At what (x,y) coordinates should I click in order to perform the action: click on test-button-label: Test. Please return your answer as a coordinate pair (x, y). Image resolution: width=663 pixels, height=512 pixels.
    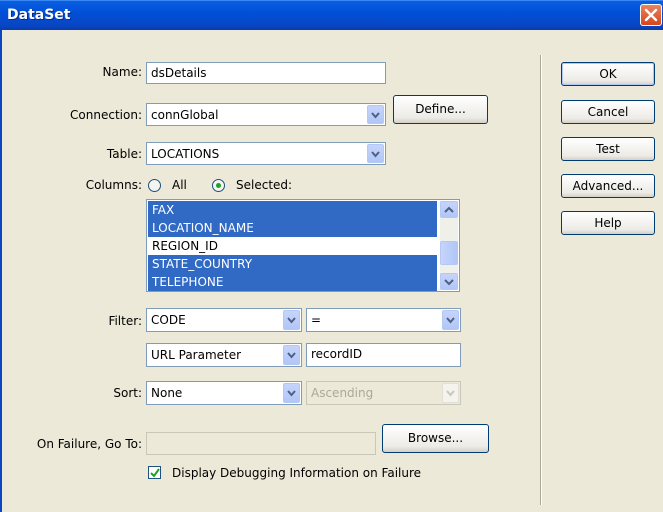
    Looking at the image, I should click on (608, 149).